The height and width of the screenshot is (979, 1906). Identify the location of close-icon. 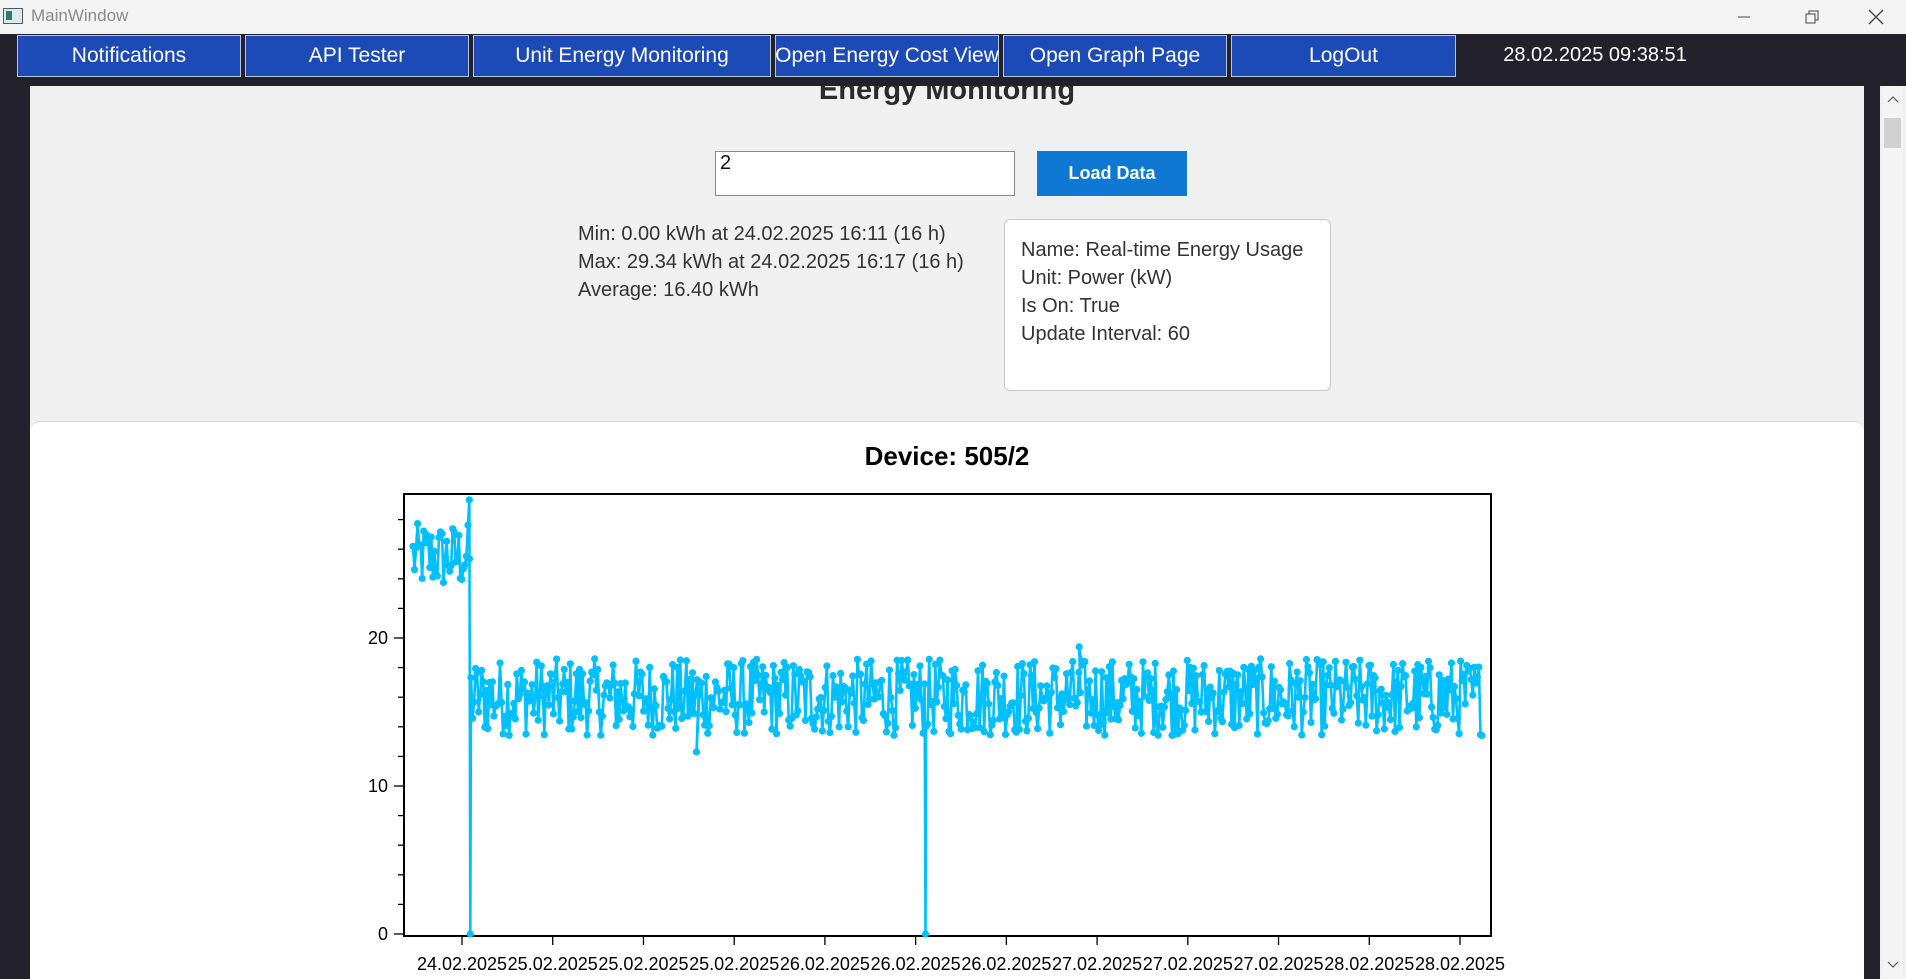
(1876, 17).